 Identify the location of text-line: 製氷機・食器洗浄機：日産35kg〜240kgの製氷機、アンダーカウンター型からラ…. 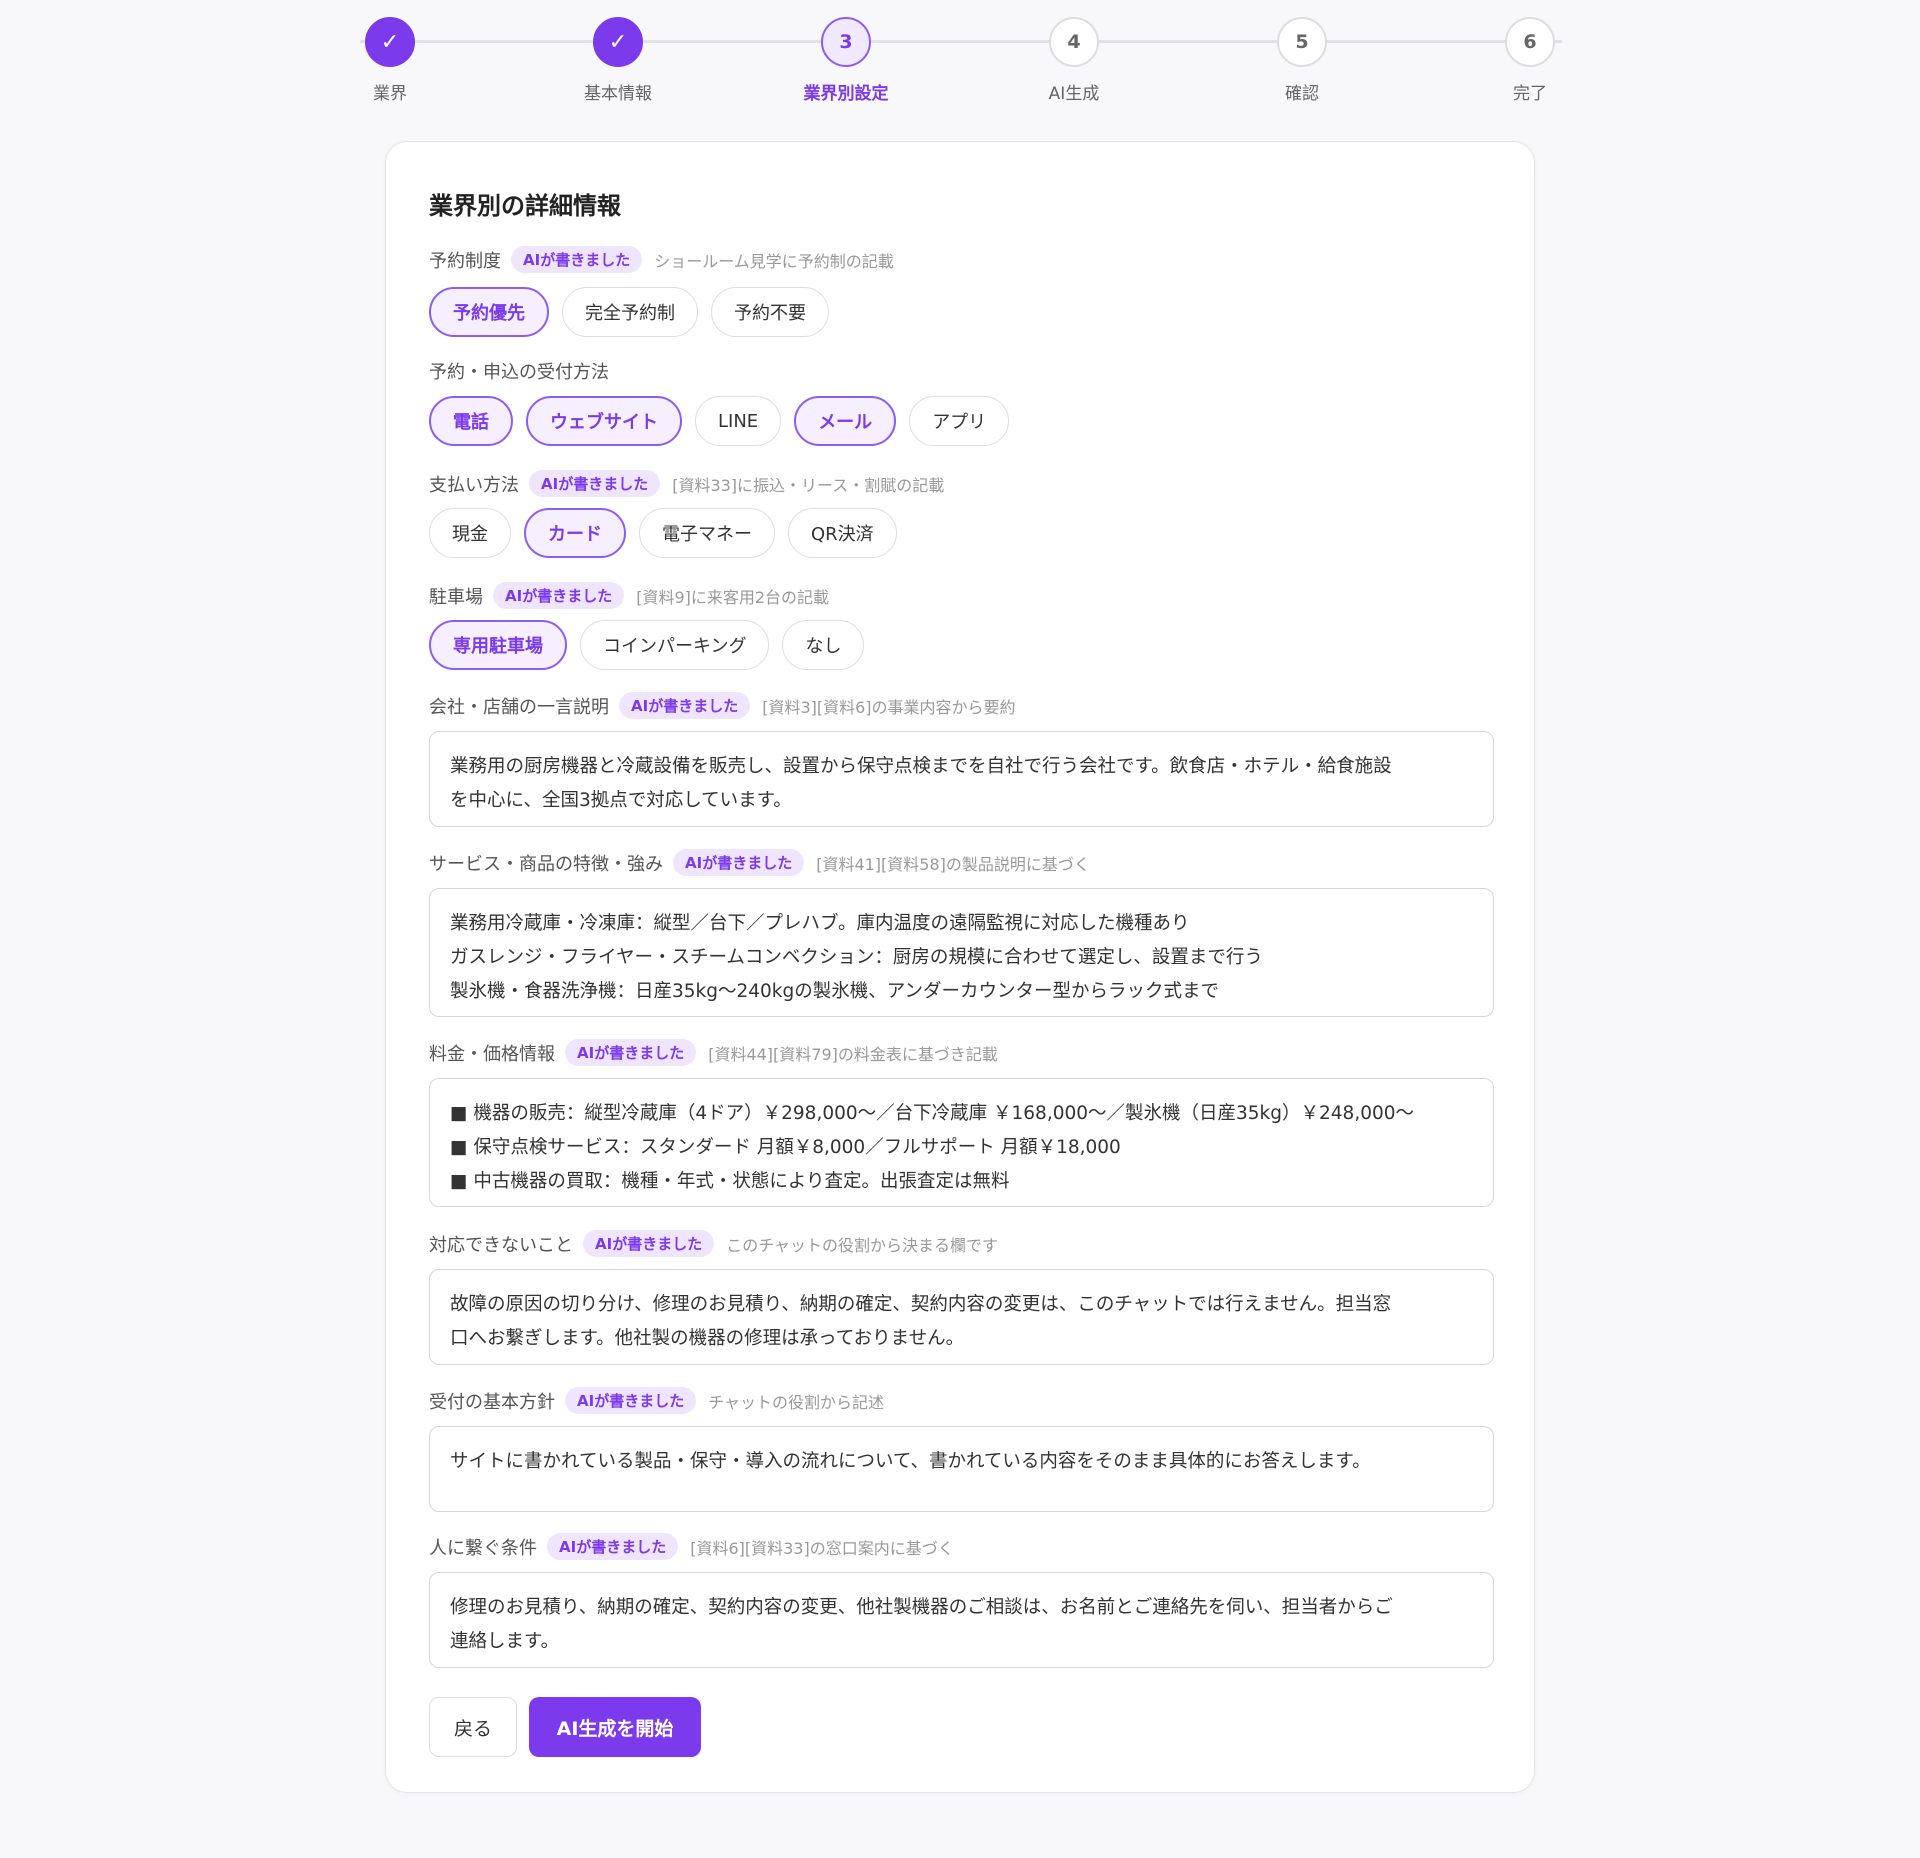
(835, 991).